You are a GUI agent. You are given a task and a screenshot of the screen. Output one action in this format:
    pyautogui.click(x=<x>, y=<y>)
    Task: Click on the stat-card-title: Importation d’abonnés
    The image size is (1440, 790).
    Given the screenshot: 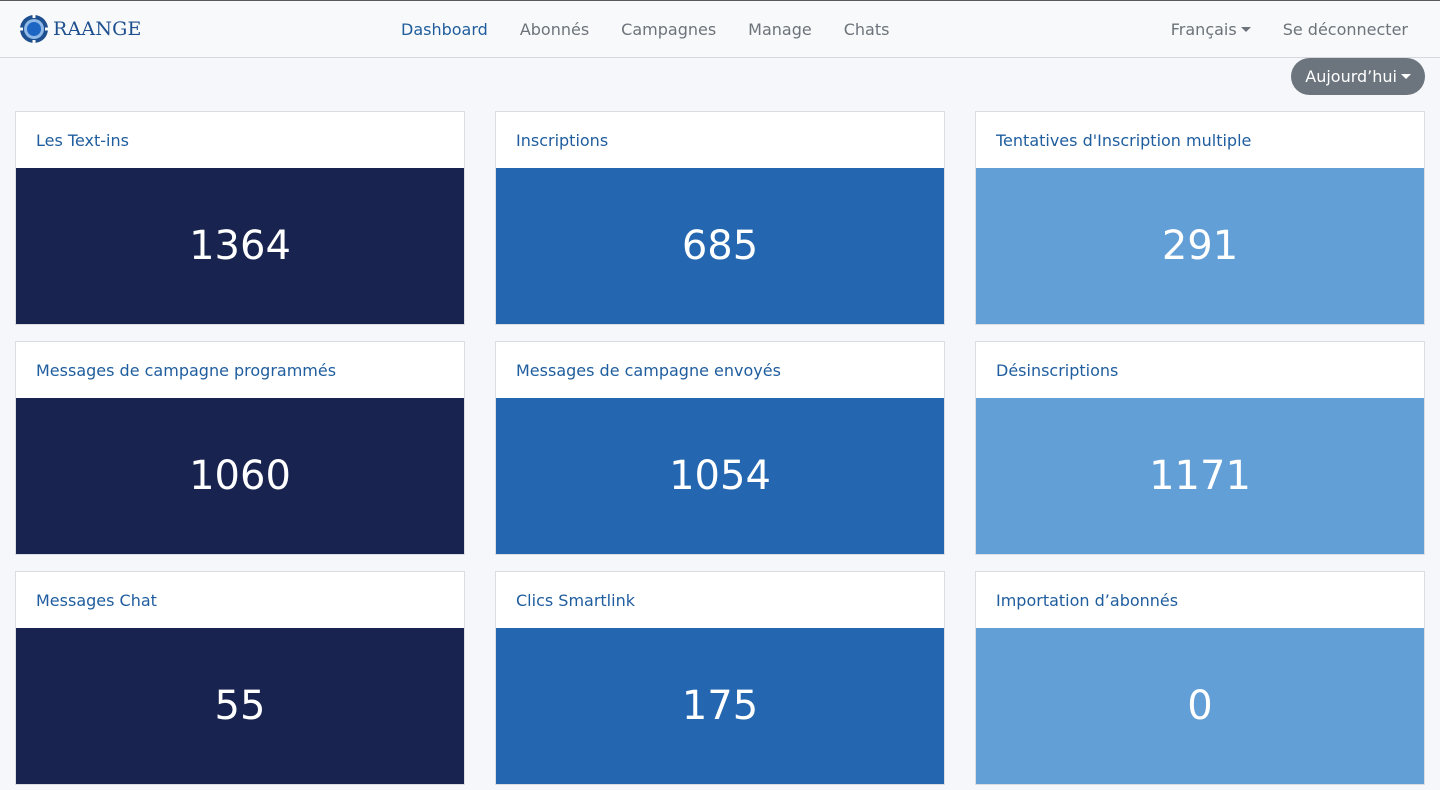 What is the action you would take?
    pyautogui.click(x=1087, y=600)
    